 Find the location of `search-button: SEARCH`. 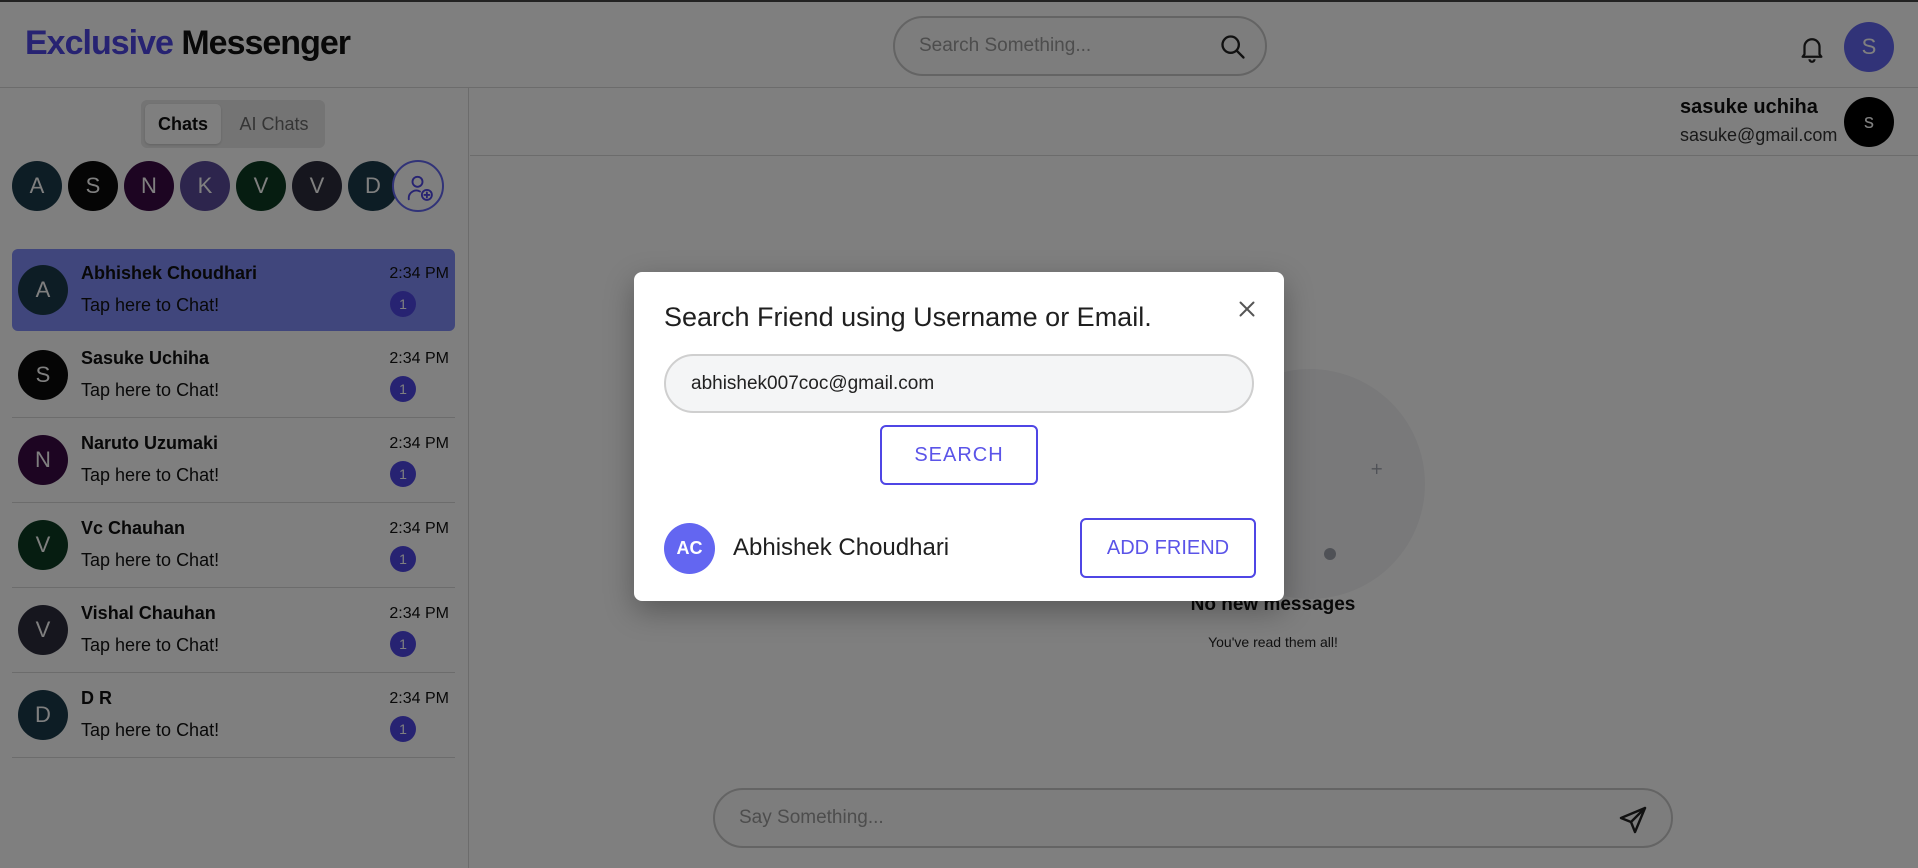

search-button: SEARCH is located at coordinates (959, 455).